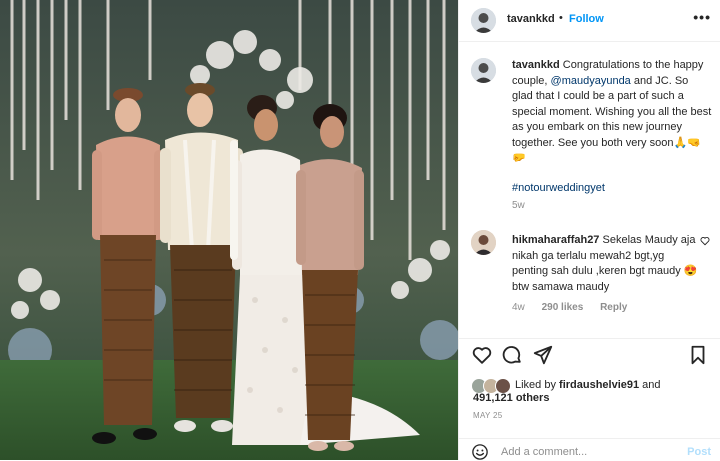 This screenshot has height=461, width=720. Describe the element at coordinates (586, 19) in the screenshot. I see `follow-button: Follow` at that location.